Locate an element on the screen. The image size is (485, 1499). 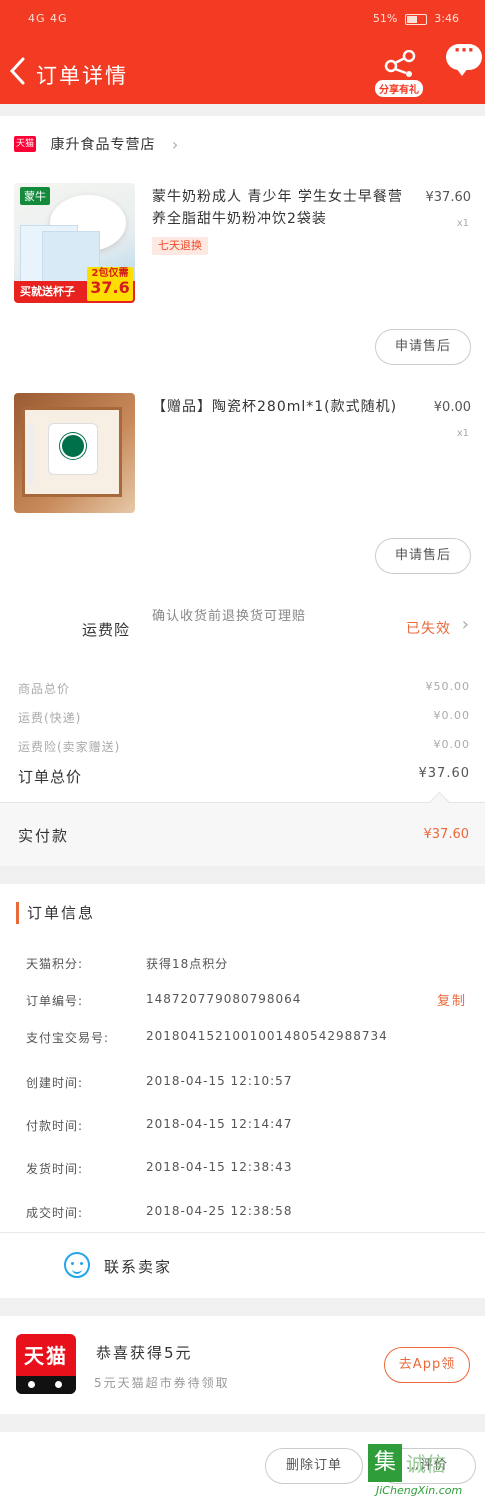
info-value: 2018-04-15 12:38:43 is located at coordinates (219, 1167).